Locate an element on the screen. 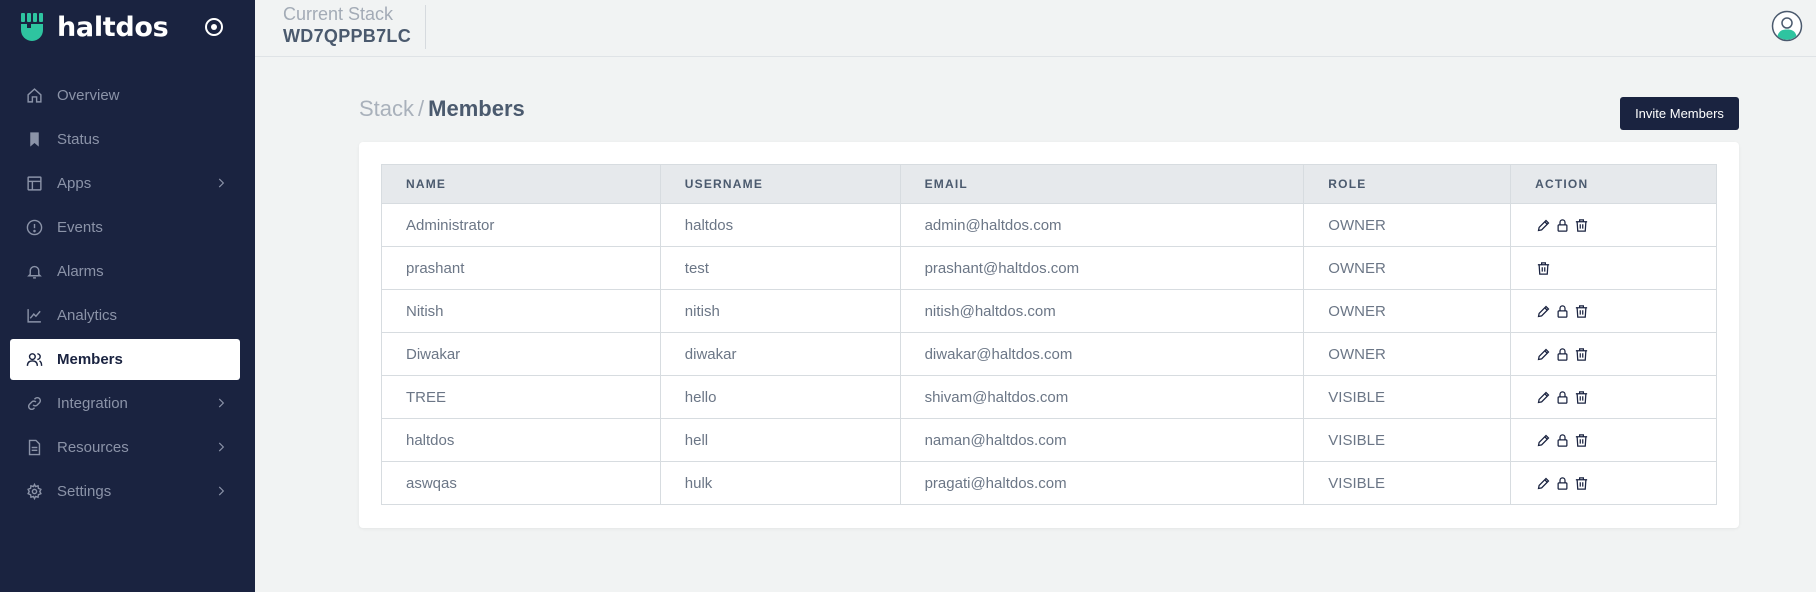 The image size is (1816, 592). sidebar-item-label: Settings is located at coordinates (84, 491).